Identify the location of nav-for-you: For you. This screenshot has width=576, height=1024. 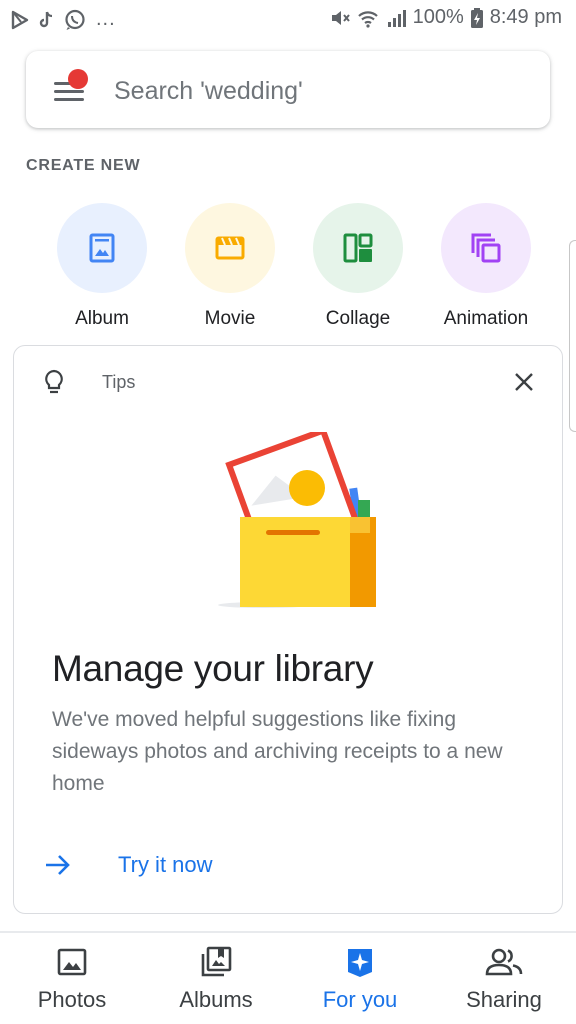
(360, 978).